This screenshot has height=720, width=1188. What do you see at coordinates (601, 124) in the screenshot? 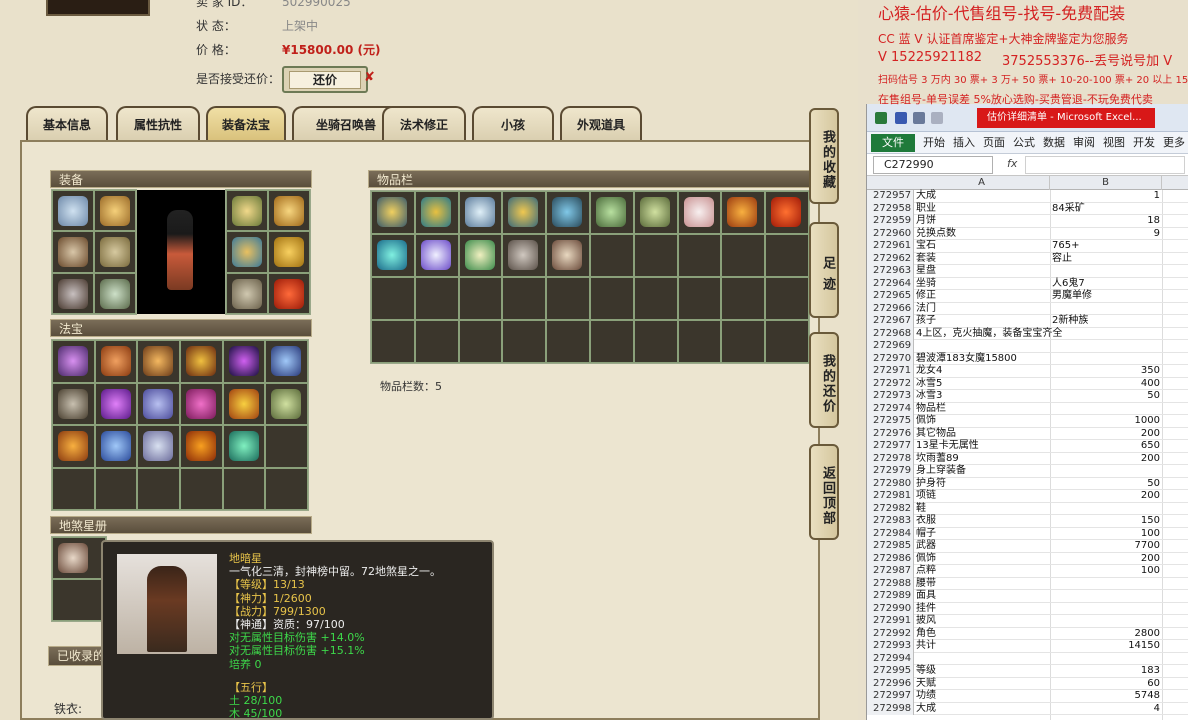
I see `tab-appearance: 外观道具` at bounding box center [601, 124].